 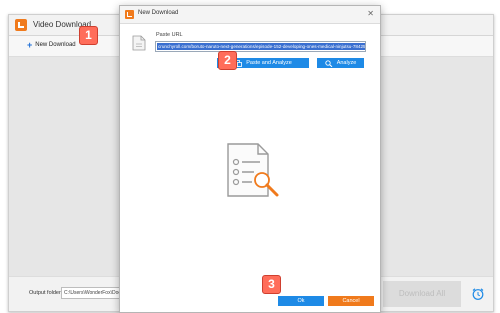 I want to click on dialog-titlebar: New Download ✕, so click(x=250, y=15).